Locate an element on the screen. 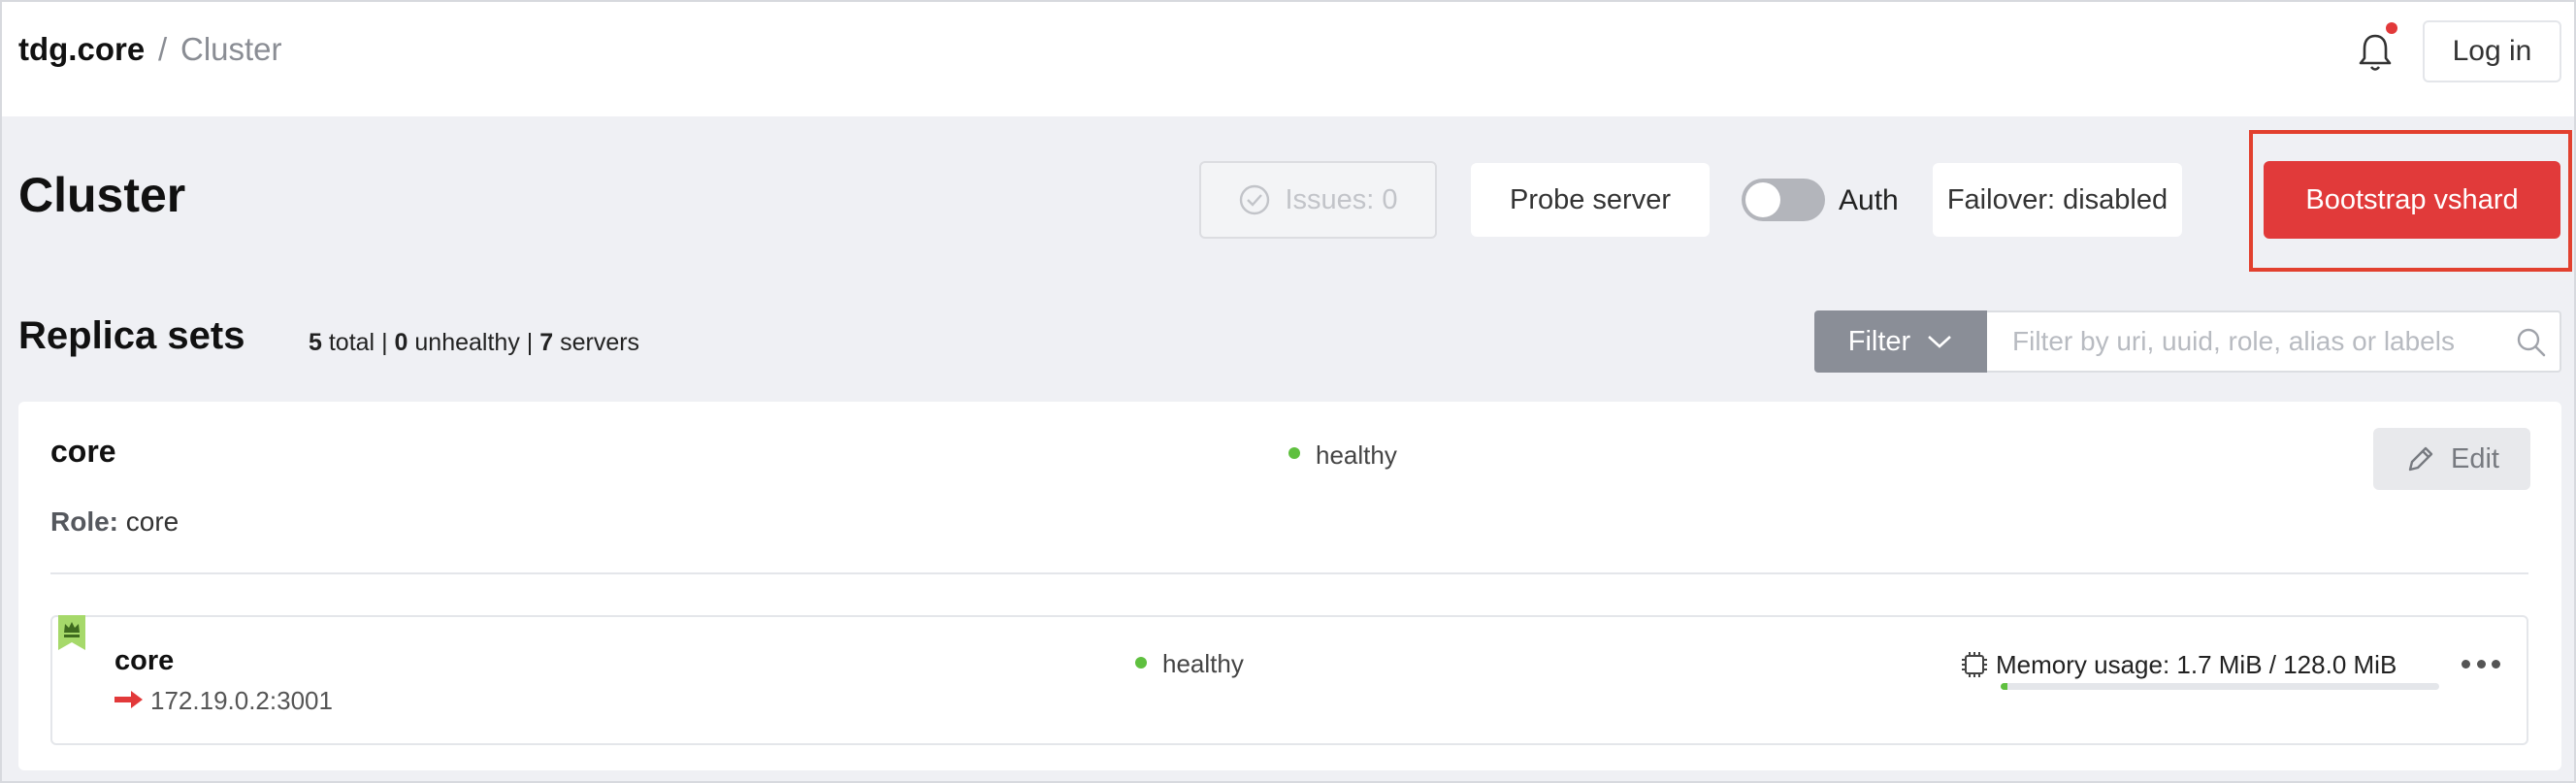 This screenshot has width=2576, height=783. auth-toggle is located at coordinates (1784, 200).